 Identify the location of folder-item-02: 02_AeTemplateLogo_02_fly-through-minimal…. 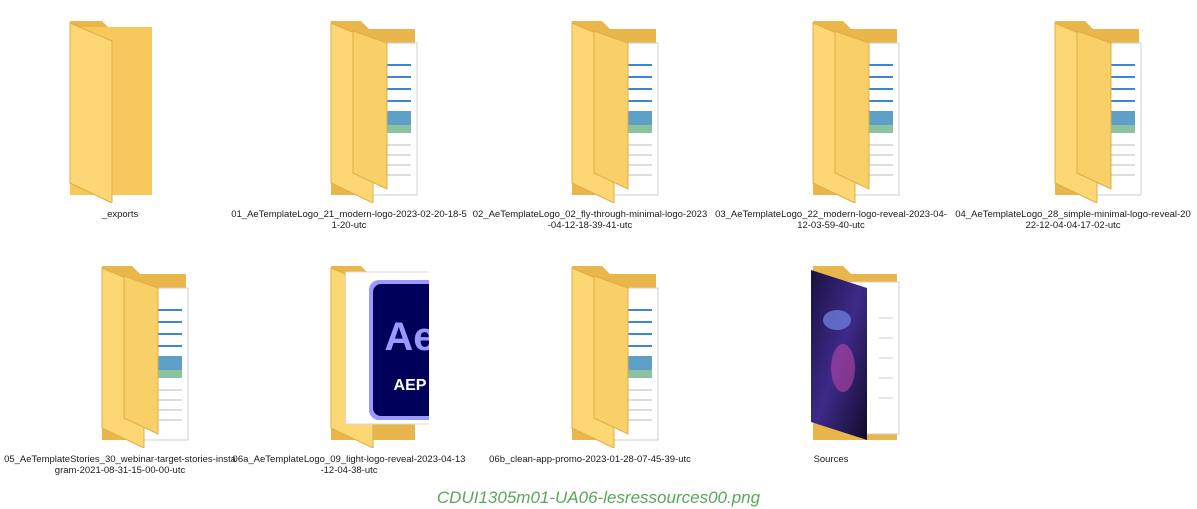
(590, 125).